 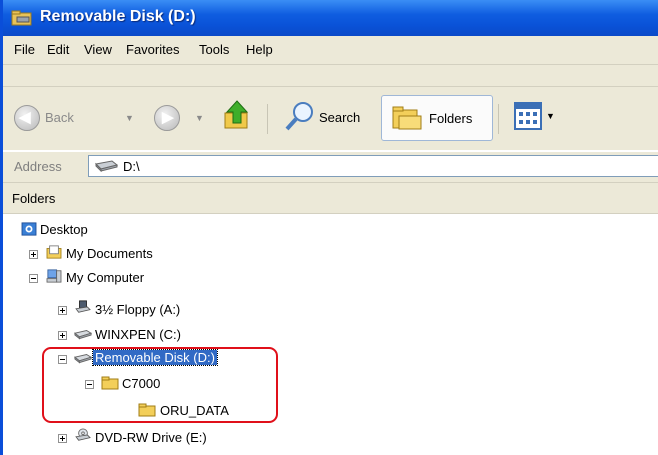 What do you see at coordinates (118, 16) in the screenshot?
I see `window-title: Removable Disk (D:)` at bounding box center [118, 16].